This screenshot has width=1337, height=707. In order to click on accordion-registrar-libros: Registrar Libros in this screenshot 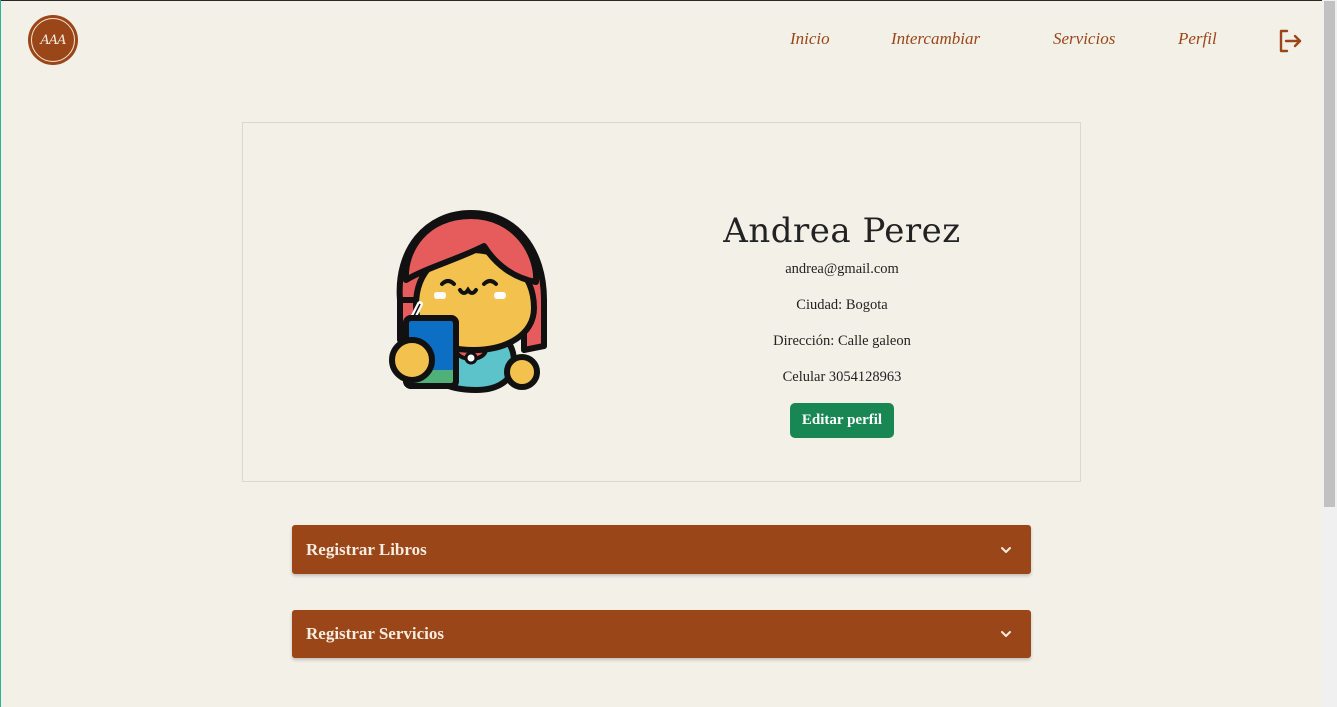, I will do `click(661, 549)`.